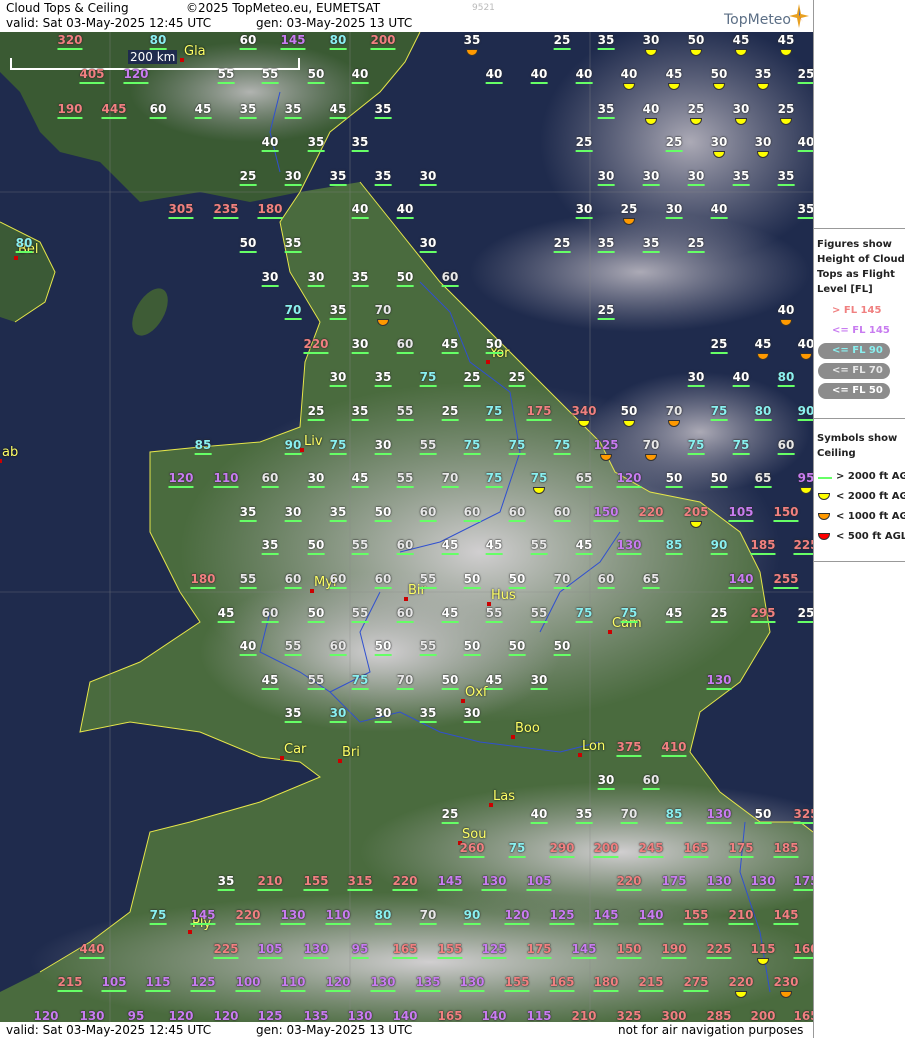 The image size is (905, 1038). I want to click on cloud-top-label: 100, so click(248, 984).